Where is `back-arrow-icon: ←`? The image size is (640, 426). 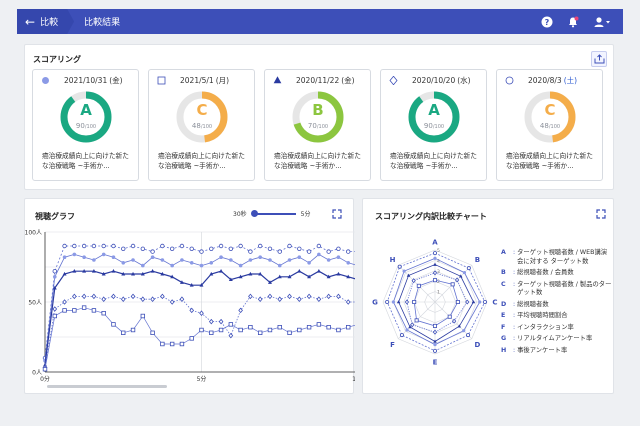
back-arrow-icon: ← is located at coordinates (30, 22).